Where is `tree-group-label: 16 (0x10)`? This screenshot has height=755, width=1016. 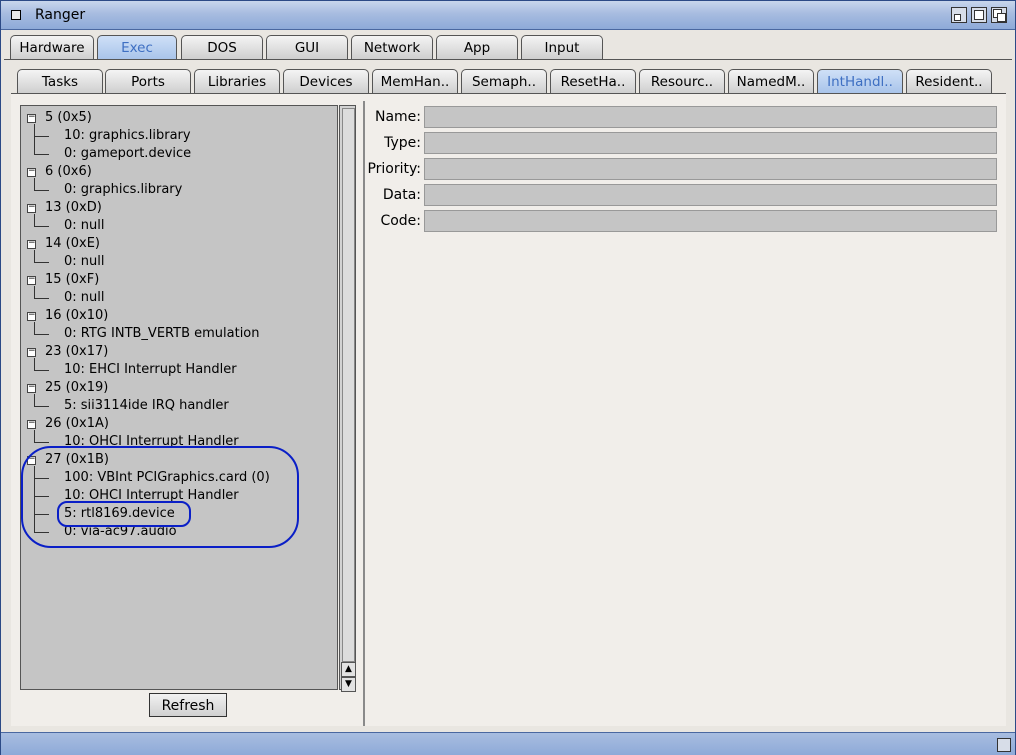 tree-group-label: 16 (0x10) is located at coordinates (77, 315).